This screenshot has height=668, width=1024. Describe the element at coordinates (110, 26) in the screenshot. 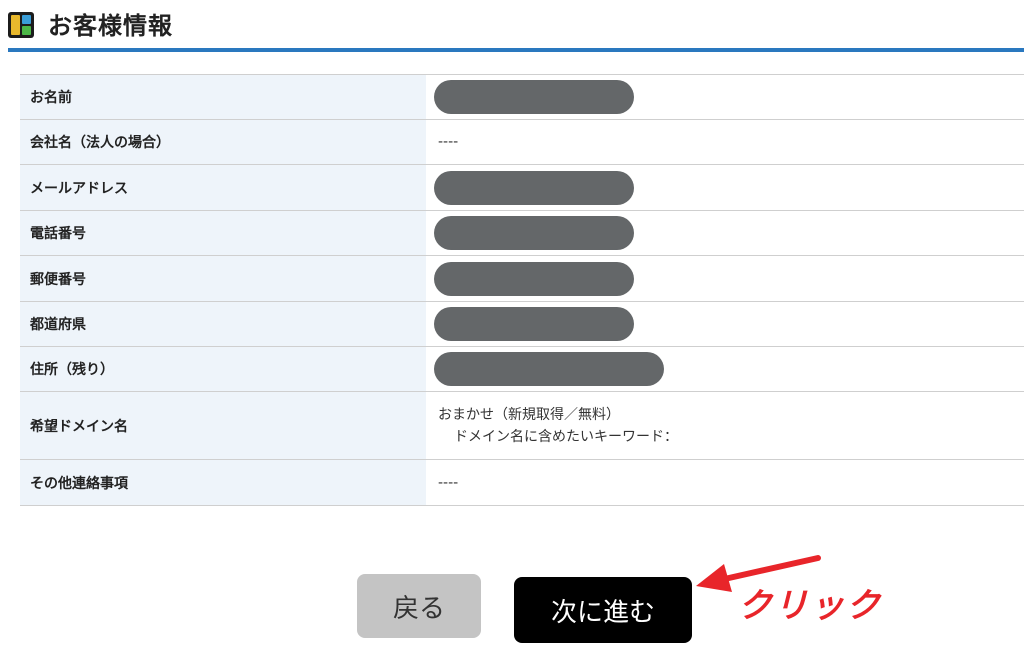

I see `page-title: お客様情報` at that location.